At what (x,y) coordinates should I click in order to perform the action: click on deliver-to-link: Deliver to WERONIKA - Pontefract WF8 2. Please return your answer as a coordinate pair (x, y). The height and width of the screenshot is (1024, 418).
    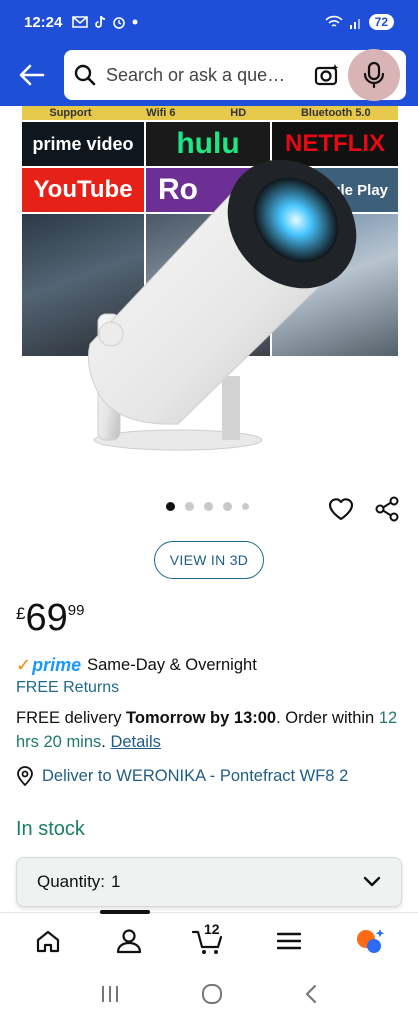
    Looking at the image, I should click on (182, 776).